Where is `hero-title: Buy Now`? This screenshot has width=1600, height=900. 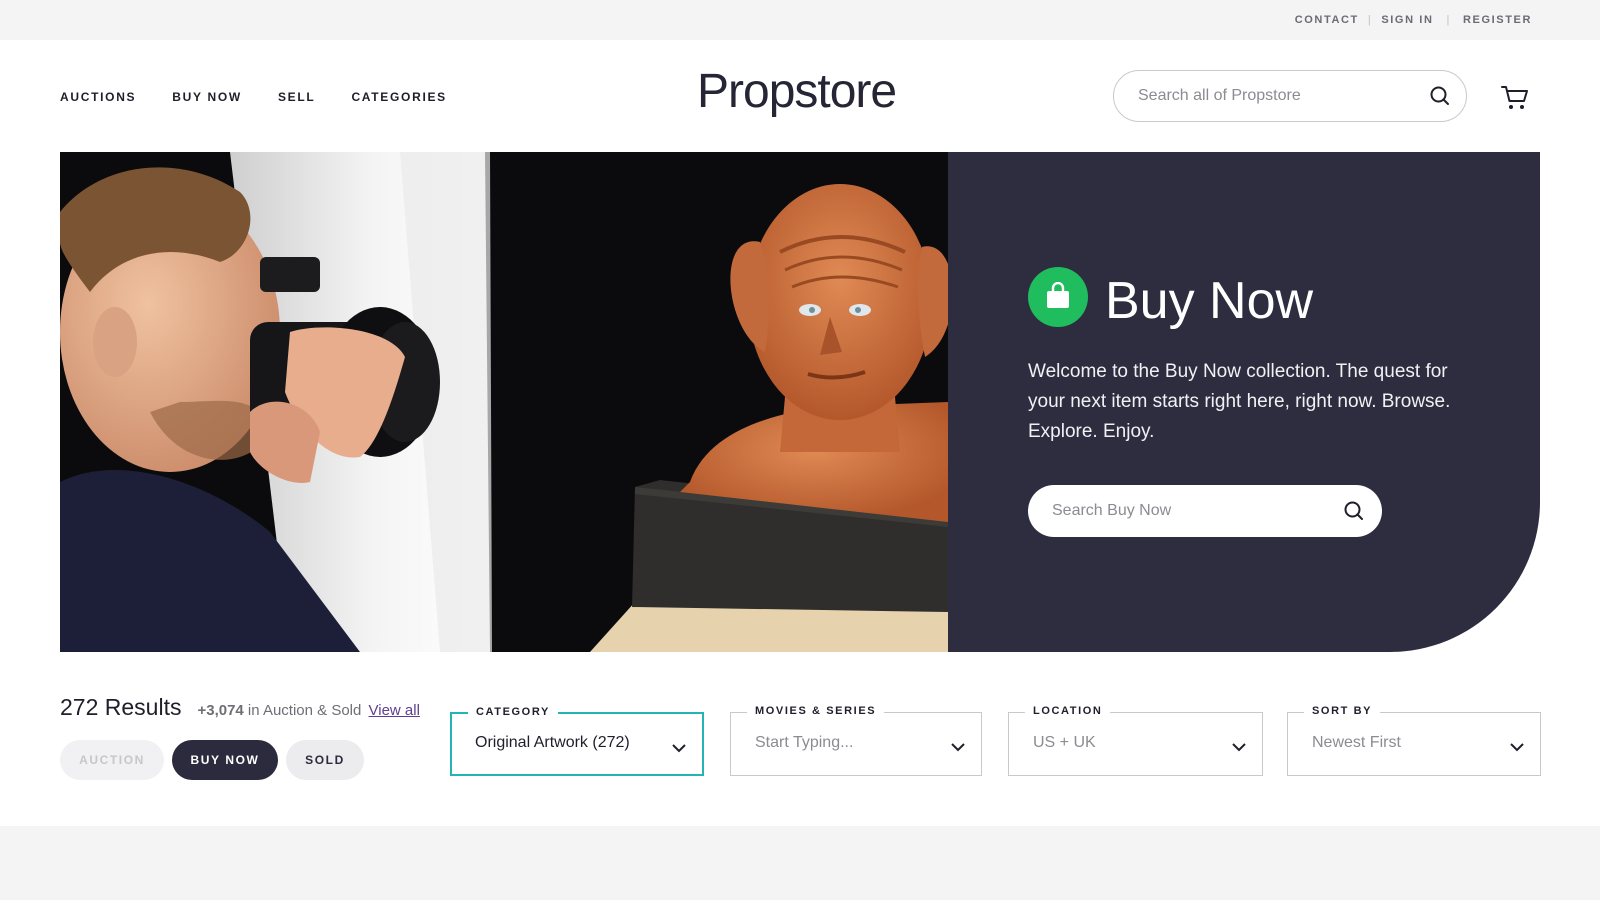 hero-title: Buy Now is located at coordinates (1209, 301).